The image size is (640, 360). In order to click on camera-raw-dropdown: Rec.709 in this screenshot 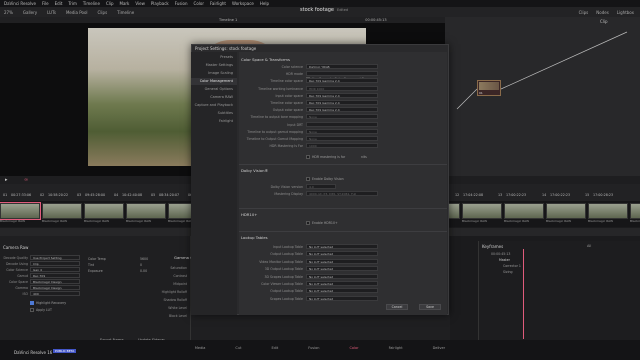, I will do `click(55, 275)`.